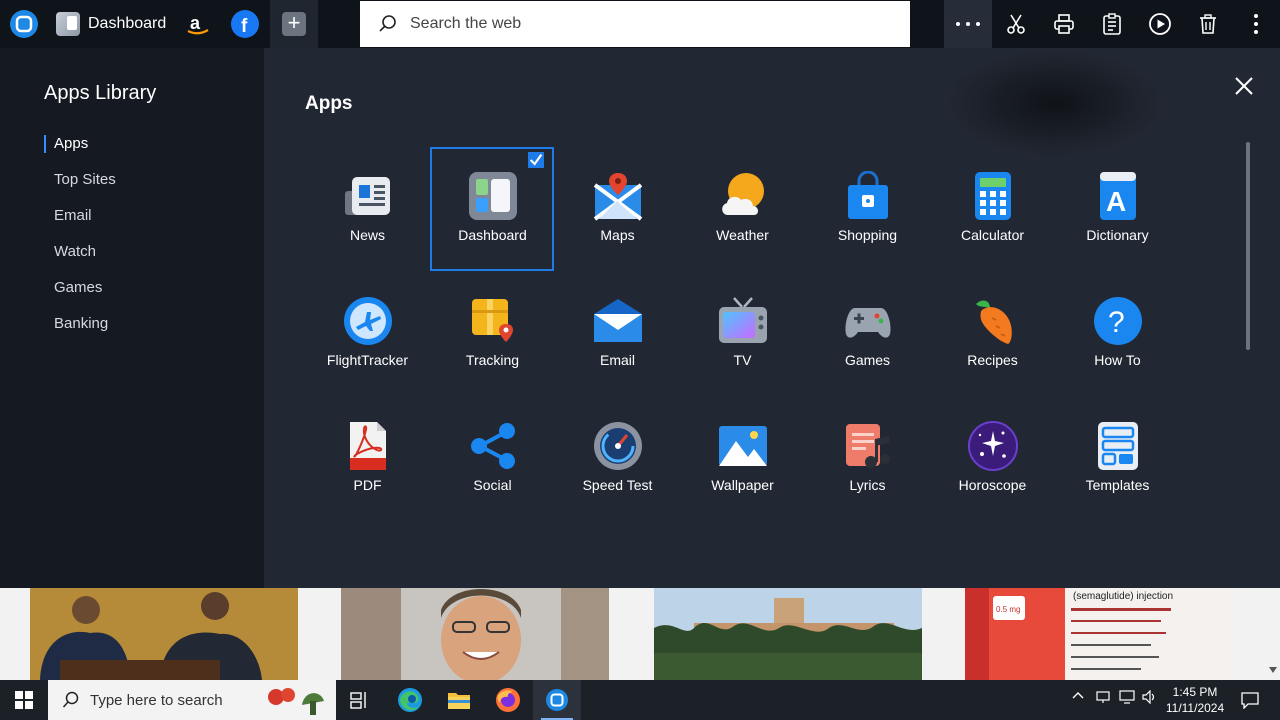 This screenshot has height=720, width=1280. I want to click on app-tile-calculator: Calculator, so click(992, 209).